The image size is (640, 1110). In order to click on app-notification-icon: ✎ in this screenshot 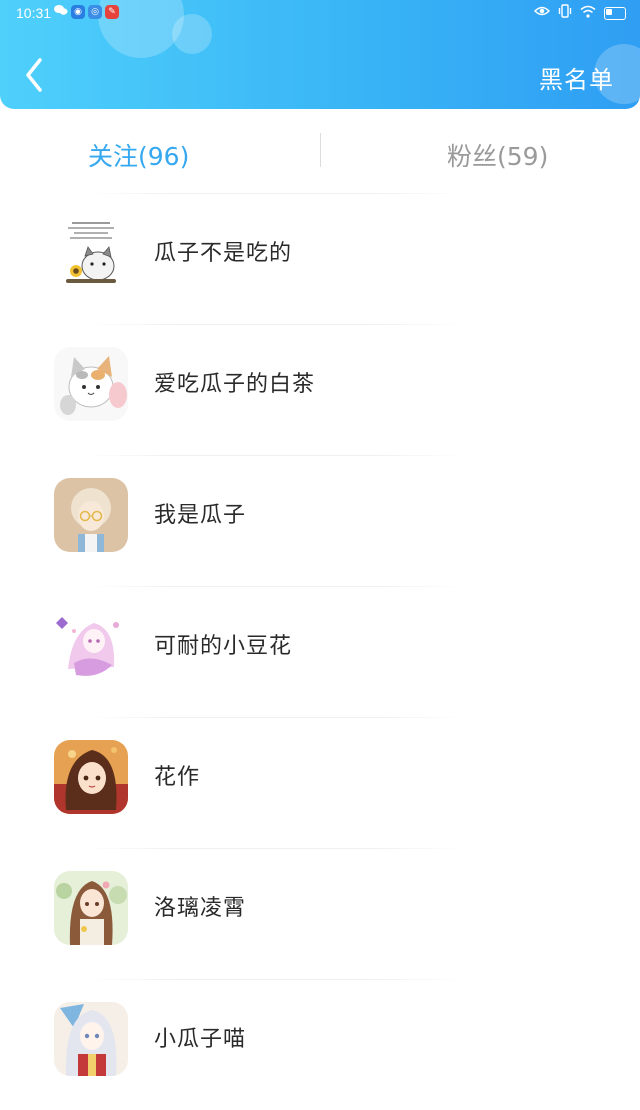, I will do `click(112, 12)`.